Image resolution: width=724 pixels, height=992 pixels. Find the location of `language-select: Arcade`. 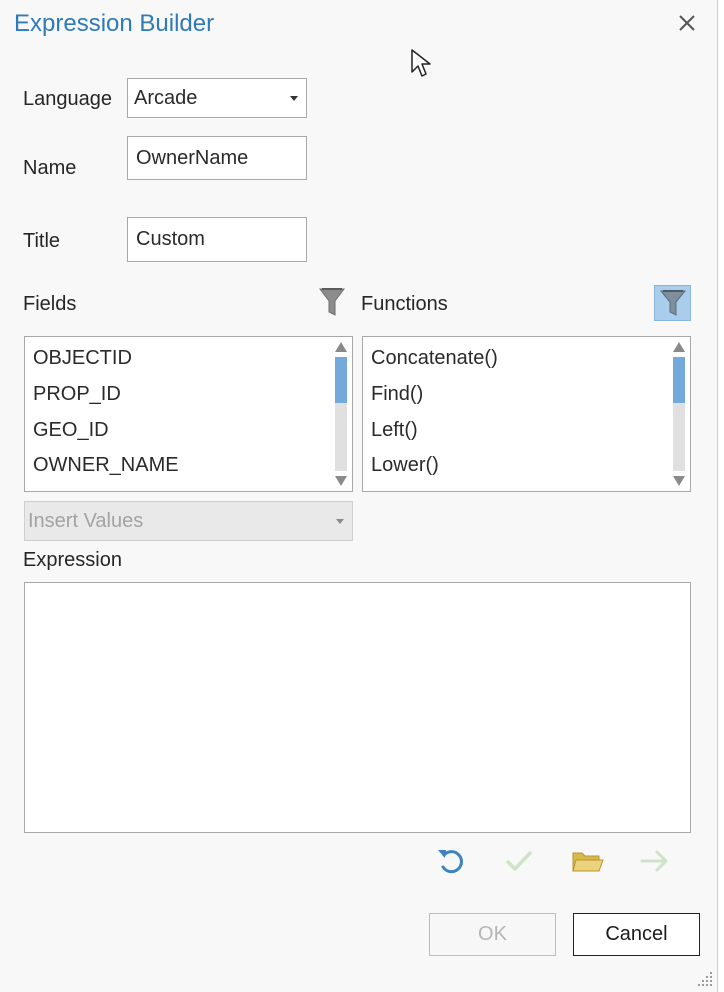

language-select: Arcade is located at coordinates (217, 98).